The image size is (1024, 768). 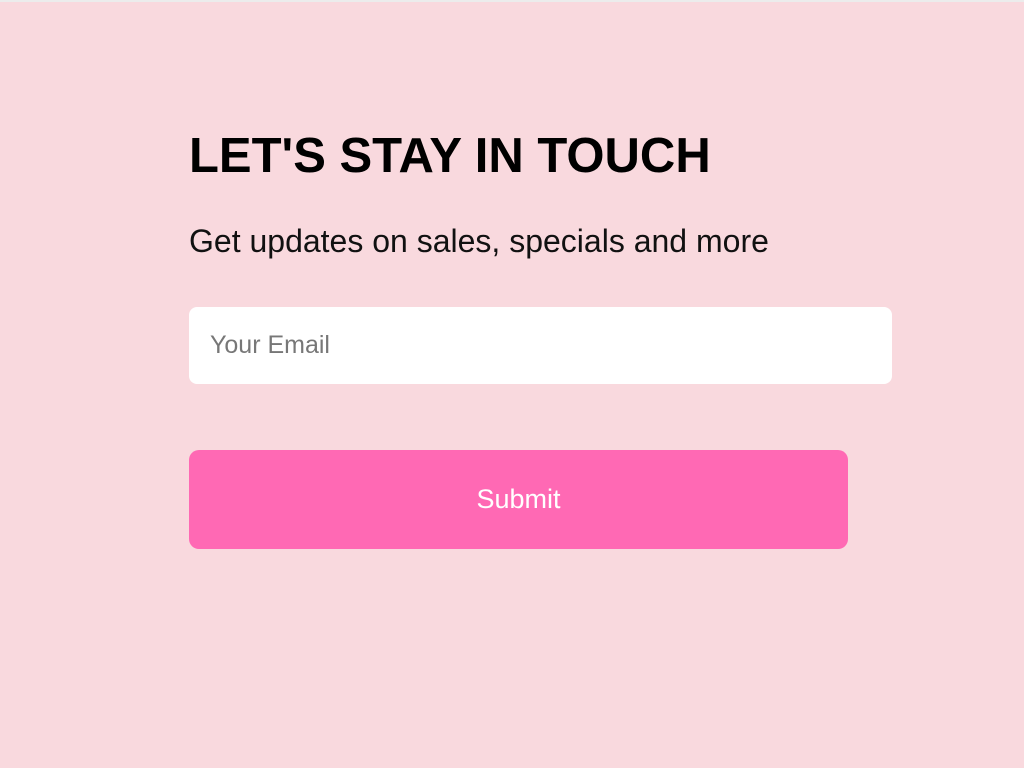 What do you see at coordinates (518, 499) in the screenshot?
I see `submit-button: Submit` at bounding box center [518, 499].